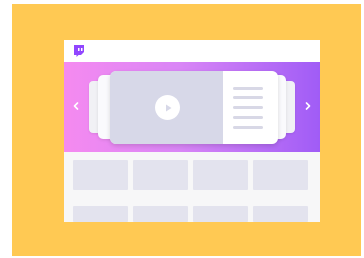 The width and height of the screenshot is (364, 258). What do you see at coordinates (192, 51) in the screenshot?
I see `top-navigation-bar` at bounding box center [192, 51].